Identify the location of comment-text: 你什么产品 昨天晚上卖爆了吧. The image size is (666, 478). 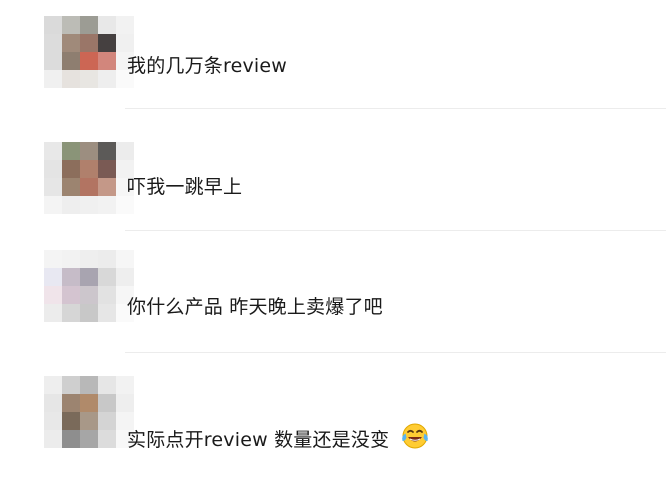
(255, 307).